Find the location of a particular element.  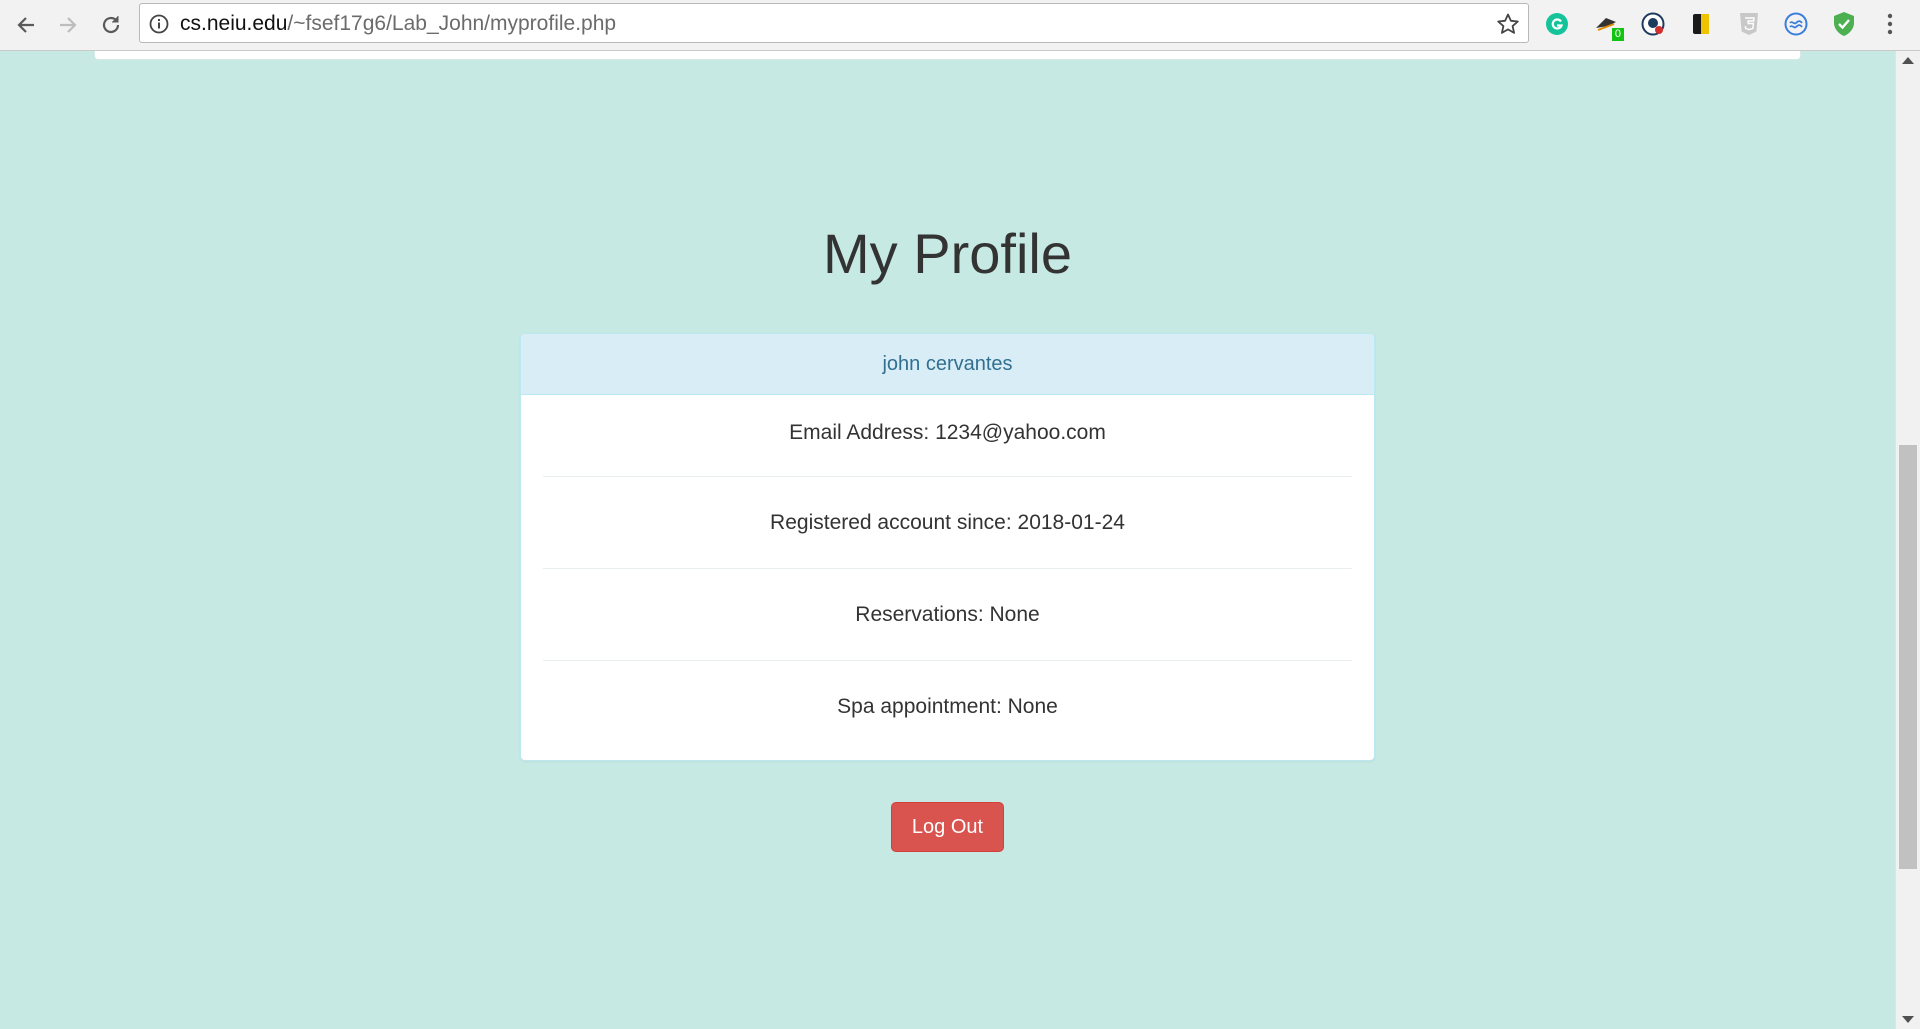

scroll-down-arrow-icon is located at coordinates (1908, 1019).